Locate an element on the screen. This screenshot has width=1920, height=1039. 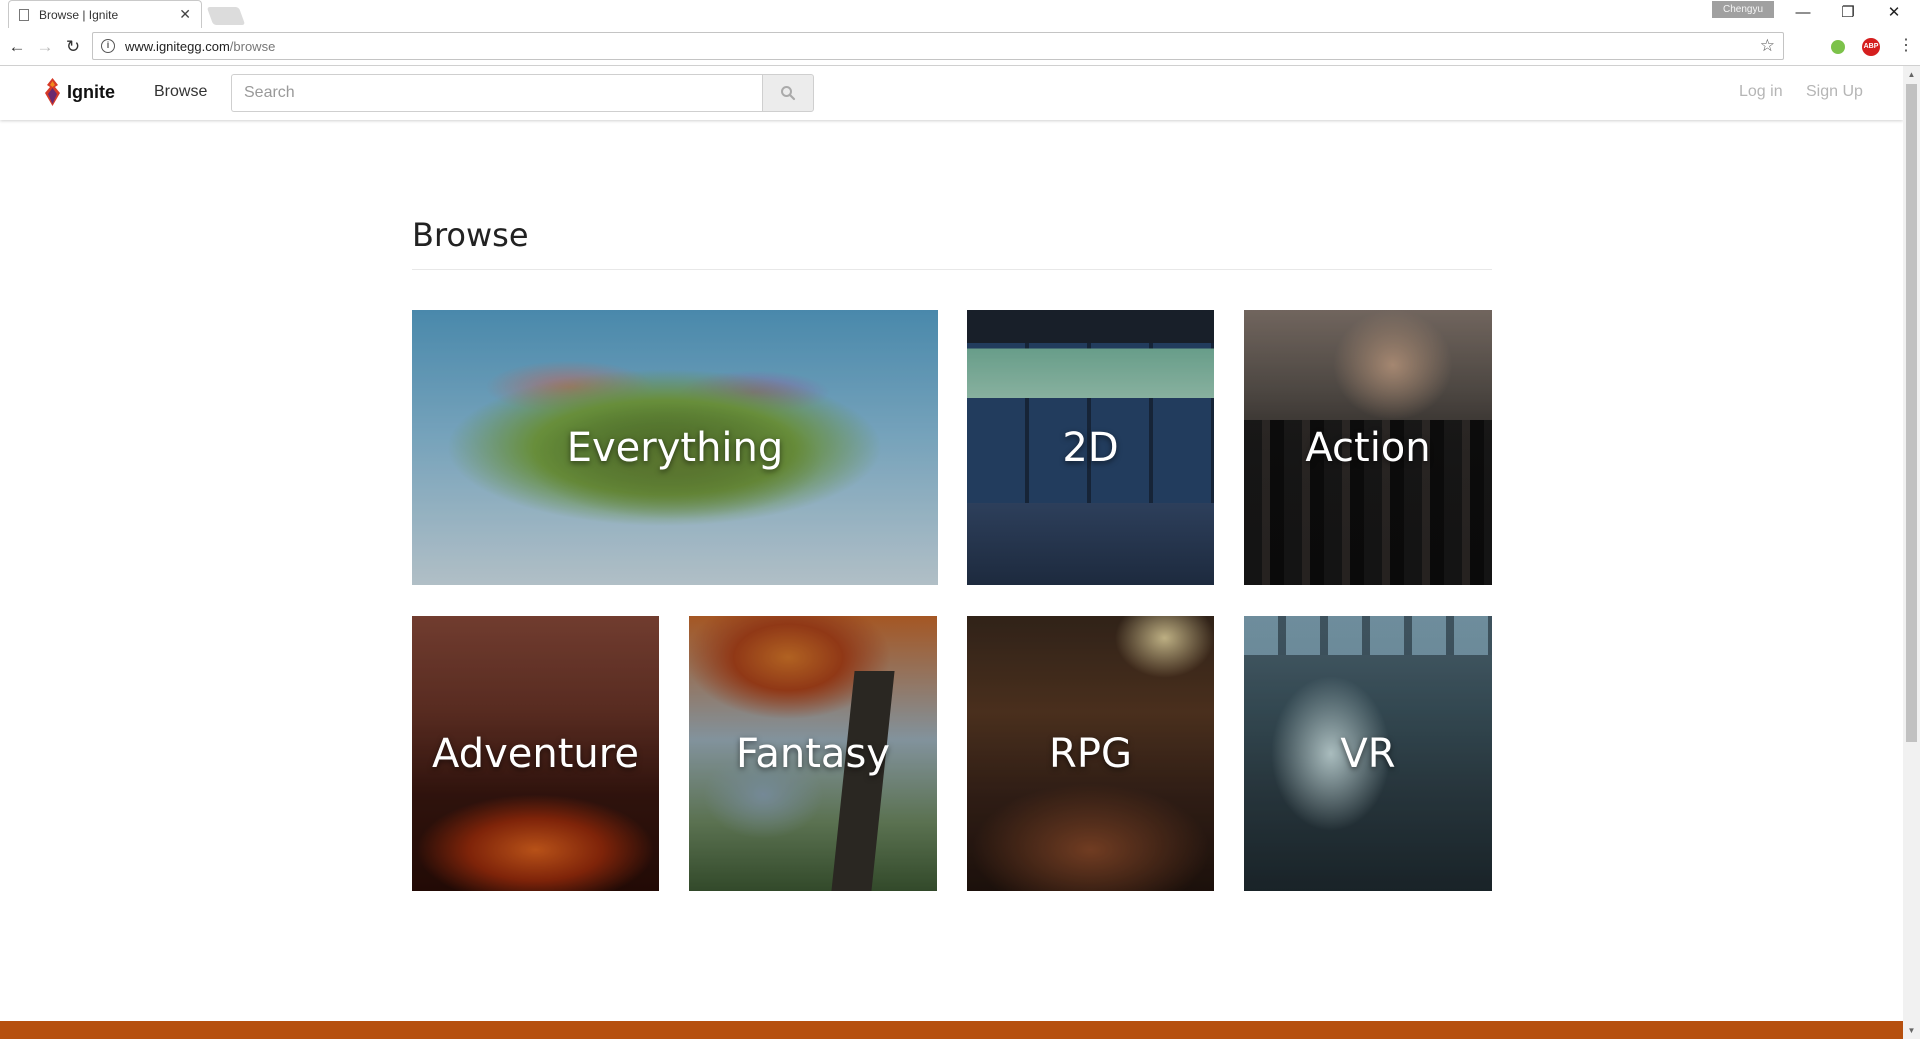
close-tab-icon: ✕ is located at coordinates (185, 14).